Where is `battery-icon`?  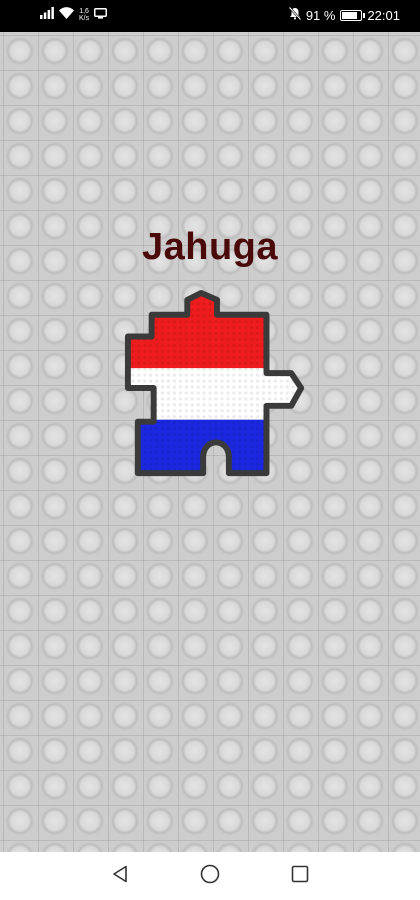 battery-icon is located at coordinates (353, 15).